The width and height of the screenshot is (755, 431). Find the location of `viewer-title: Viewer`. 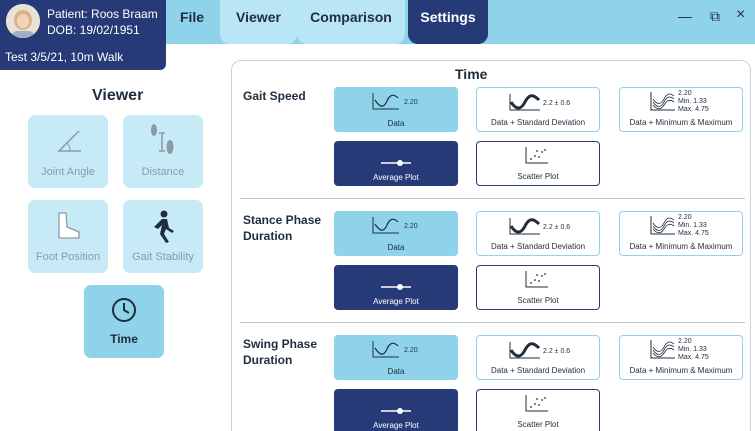

viewer-title: Viewer is located at coordinates (118, 95).